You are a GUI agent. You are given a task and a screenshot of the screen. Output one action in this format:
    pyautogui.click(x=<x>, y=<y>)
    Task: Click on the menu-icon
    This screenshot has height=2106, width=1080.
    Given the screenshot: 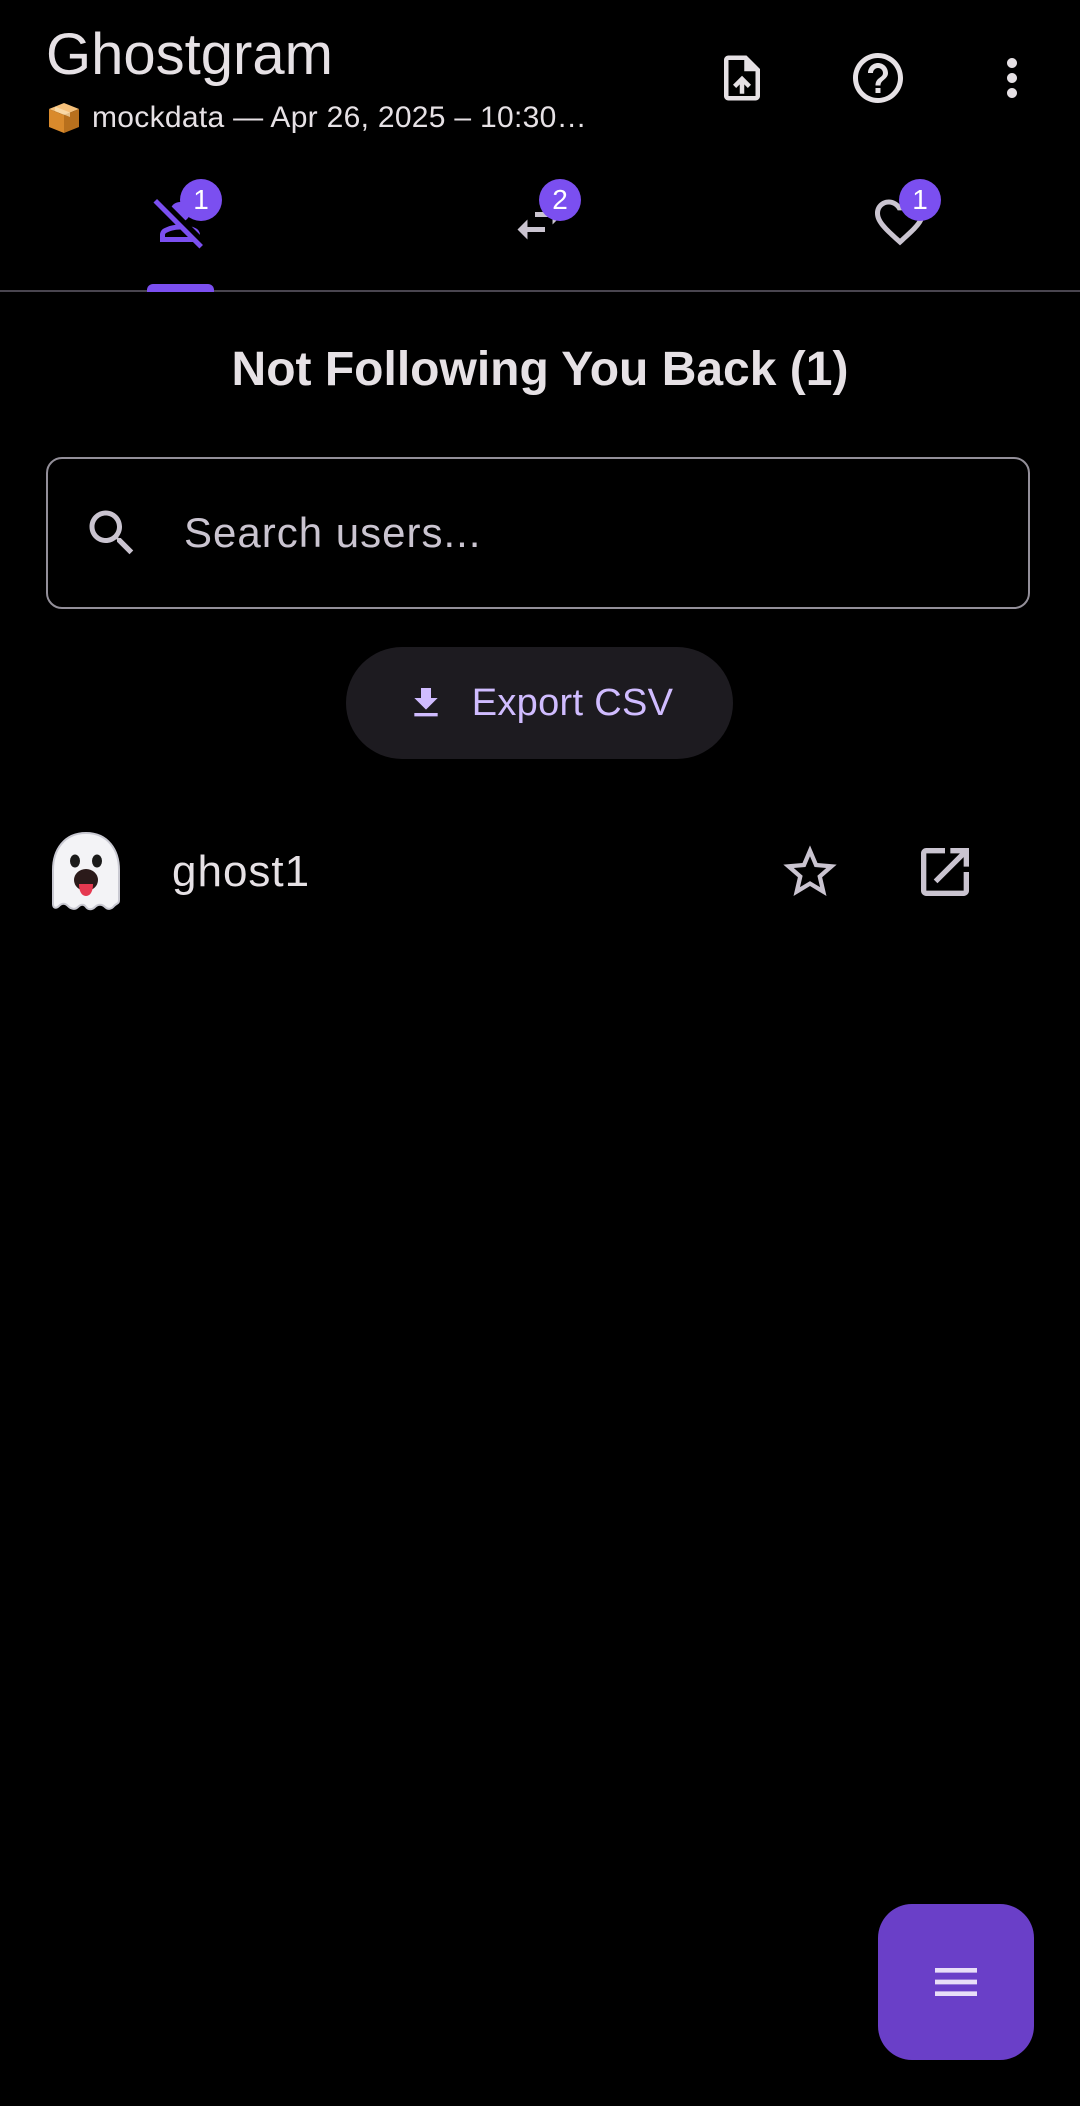 What is the action you would take?
    pyautogui.click(x=956, y=1982)
    